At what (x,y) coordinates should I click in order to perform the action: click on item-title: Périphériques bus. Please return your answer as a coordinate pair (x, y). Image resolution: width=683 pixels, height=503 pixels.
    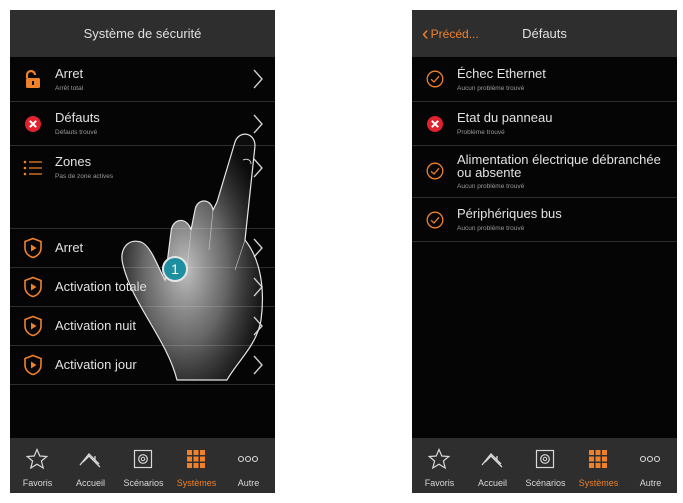
    Looking at the image, I should click on (509, 213).